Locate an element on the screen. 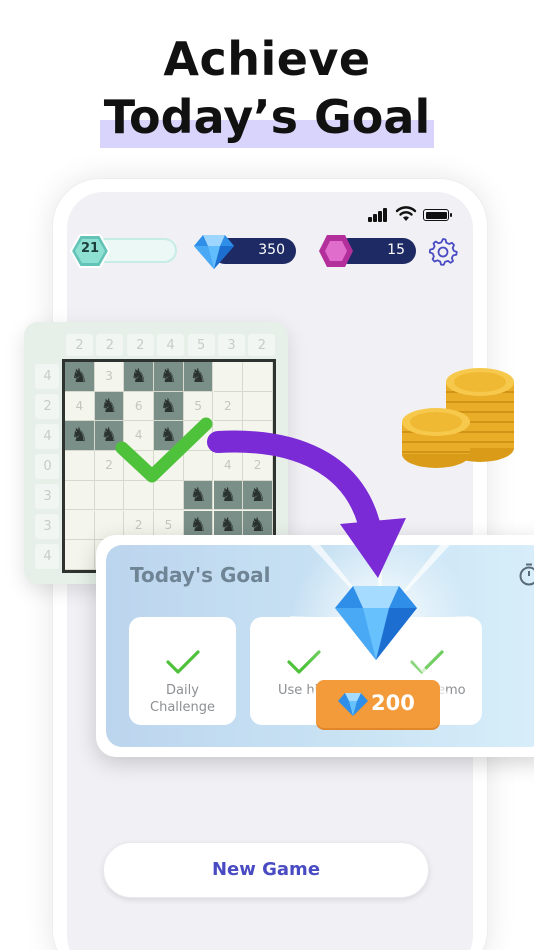 The width and height of the screenshot is (534, 950). reward-badge: 200 is located at coordinates (378, 704).